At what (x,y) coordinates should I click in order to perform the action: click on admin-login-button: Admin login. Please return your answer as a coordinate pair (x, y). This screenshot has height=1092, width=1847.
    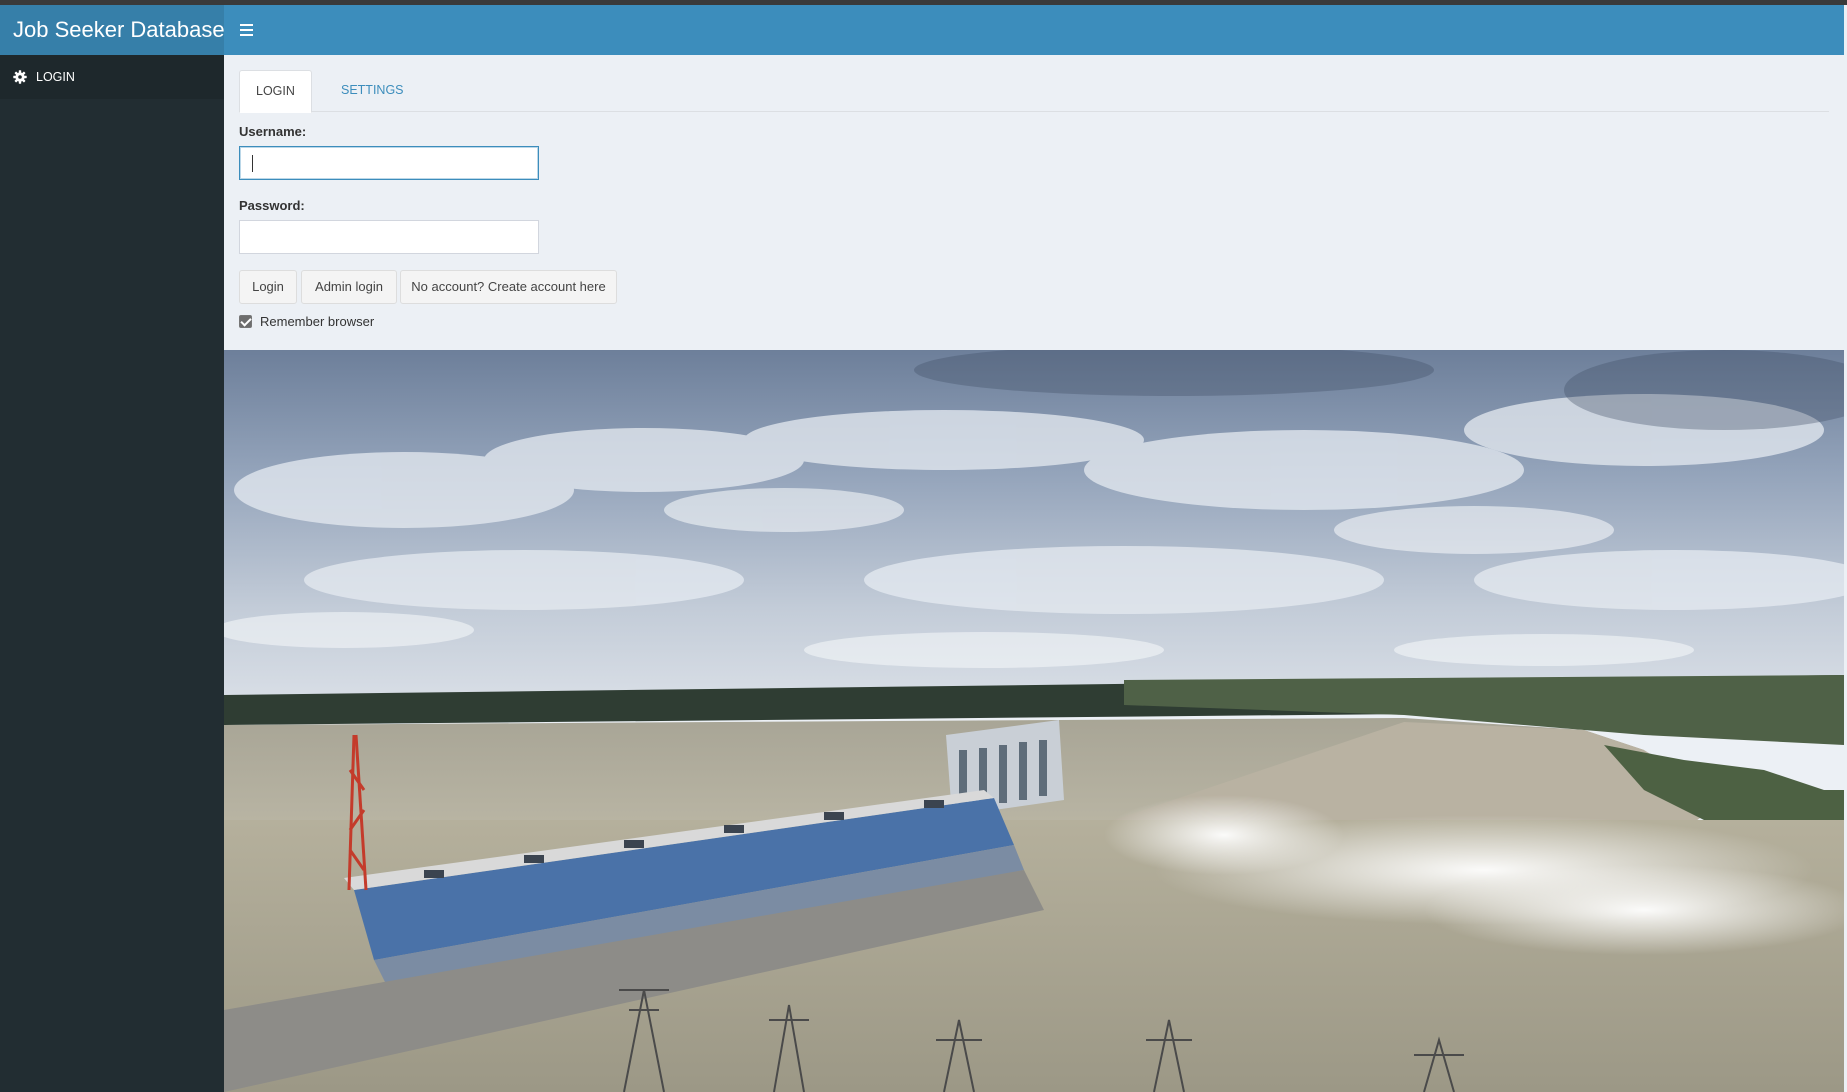
    Looking at the image, I should click on (349, 287).